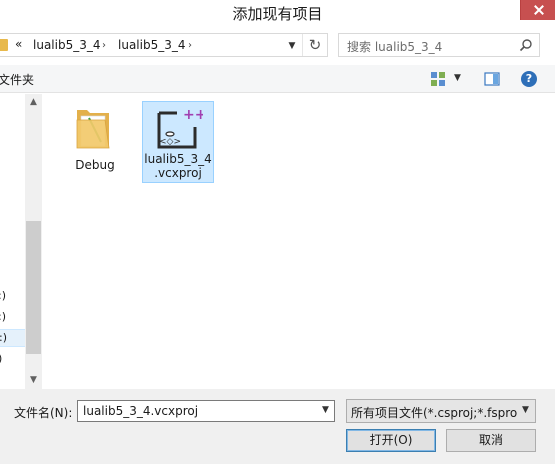 This screenshot has height=464, width=555. What do you see at coordinates (438, 79) in the screenshot?
I see `view-icon` at bounding box center [438, 79].